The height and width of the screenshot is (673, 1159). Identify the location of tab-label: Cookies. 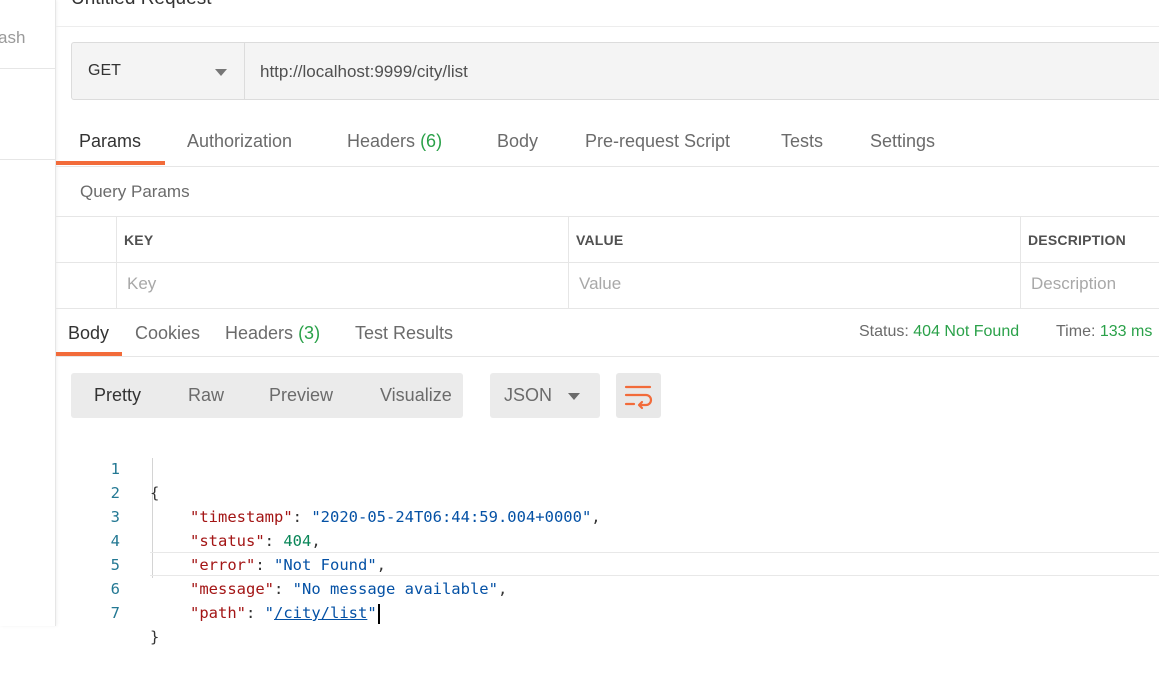
(168, 333).